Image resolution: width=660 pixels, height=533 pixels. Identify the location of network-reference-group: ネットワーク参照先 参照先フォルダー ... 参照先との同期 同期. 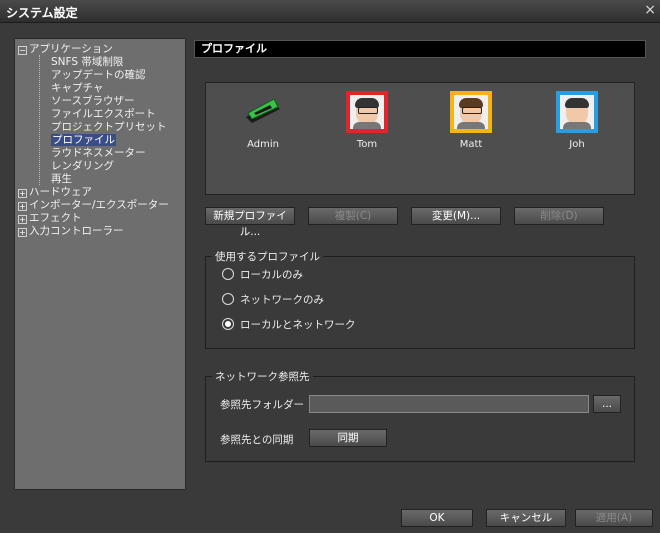
(420, 415).